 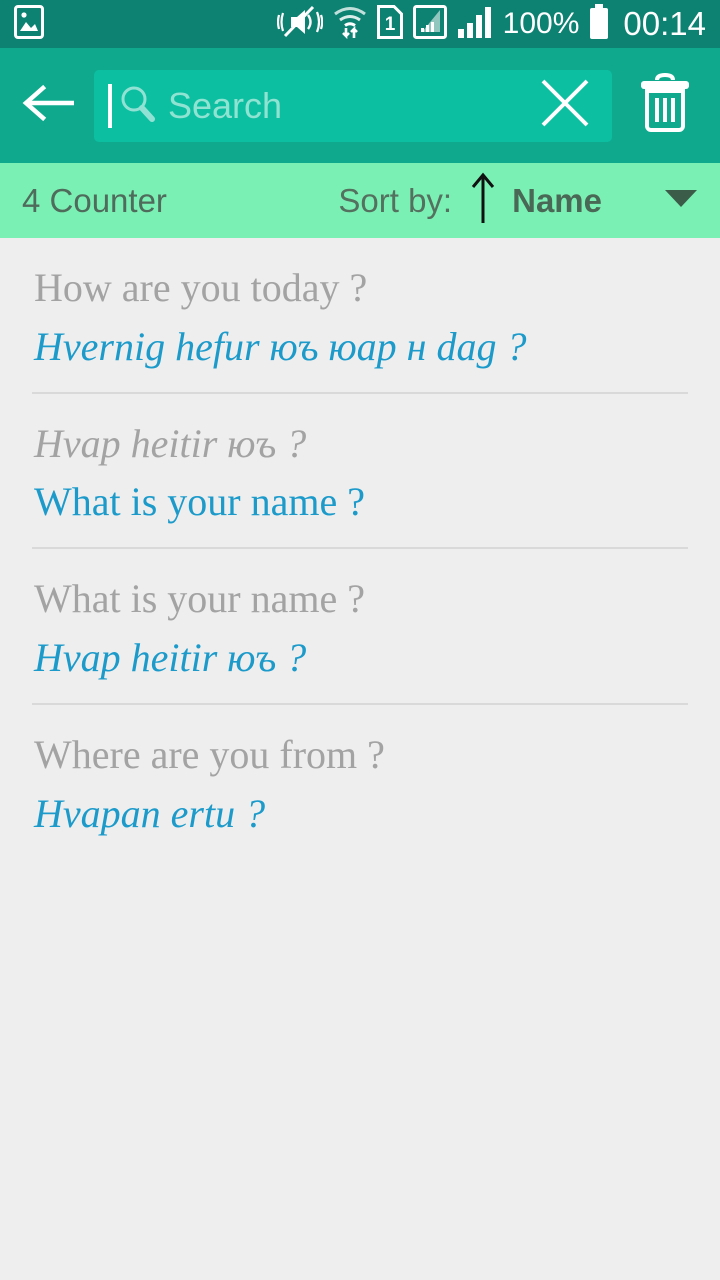 I want to click on list-item: Where are you from ? Hvapan ertu ?, so click(x=360, y=783).